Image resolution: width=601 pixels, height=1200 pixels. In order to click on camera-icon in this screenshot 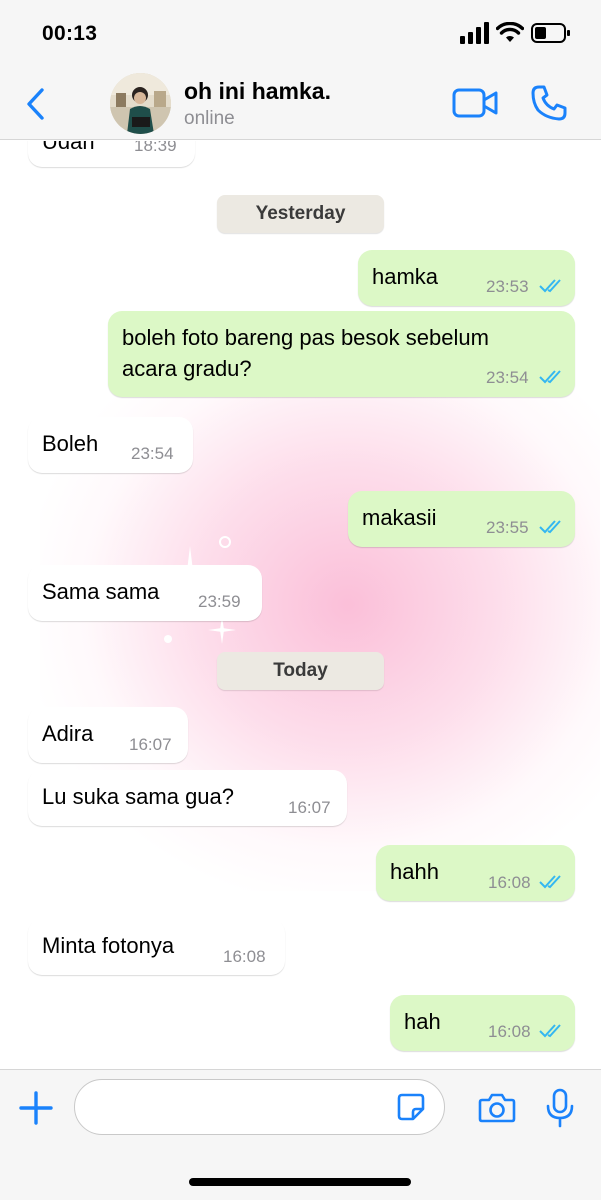, I will do `click(497, 1108)`.